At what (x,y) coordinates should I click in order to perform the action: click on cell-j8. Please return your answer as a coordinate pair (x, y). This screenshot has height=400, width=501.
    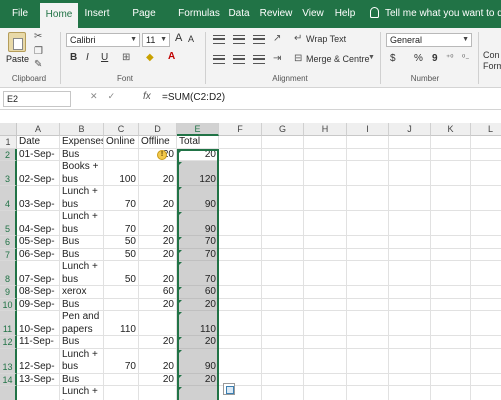
    Looking at the image, I should click on (410, 273).